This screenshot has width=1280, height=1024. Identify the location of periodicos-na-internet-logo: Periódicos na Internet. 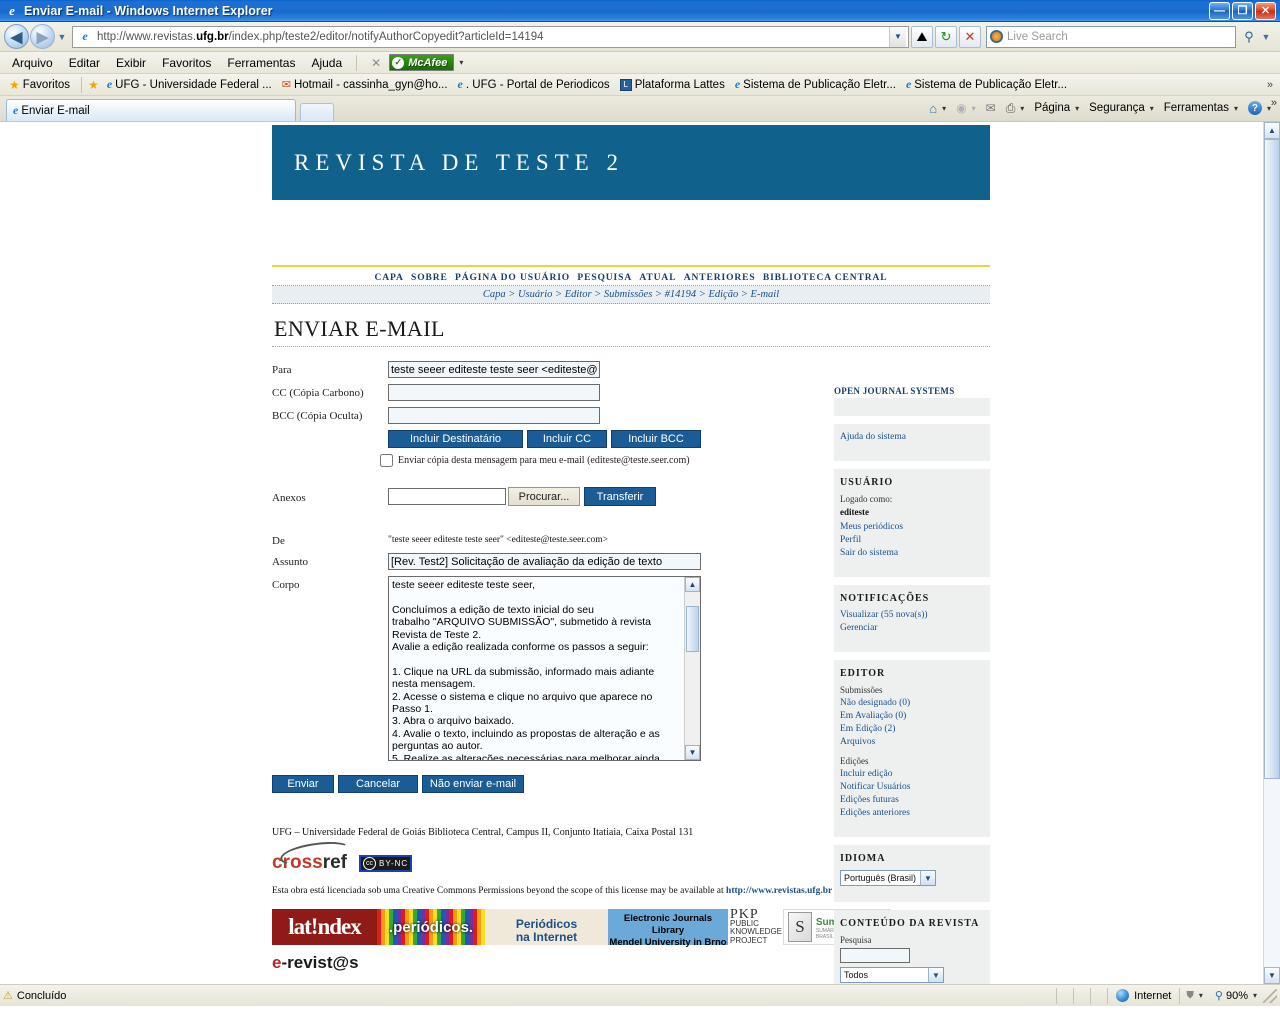
(546, 927).